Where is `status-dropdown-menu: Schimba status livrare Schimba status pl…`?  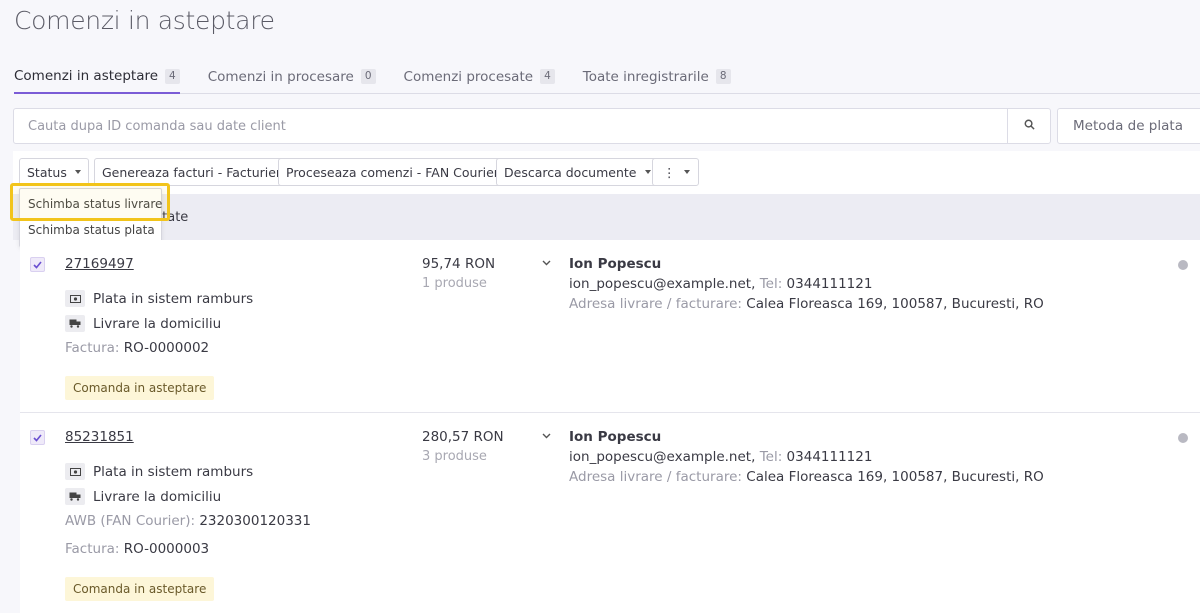
status-dropdown-menu: Schimba status livrare Schimba status pl… is located at coordinates (90, 217).